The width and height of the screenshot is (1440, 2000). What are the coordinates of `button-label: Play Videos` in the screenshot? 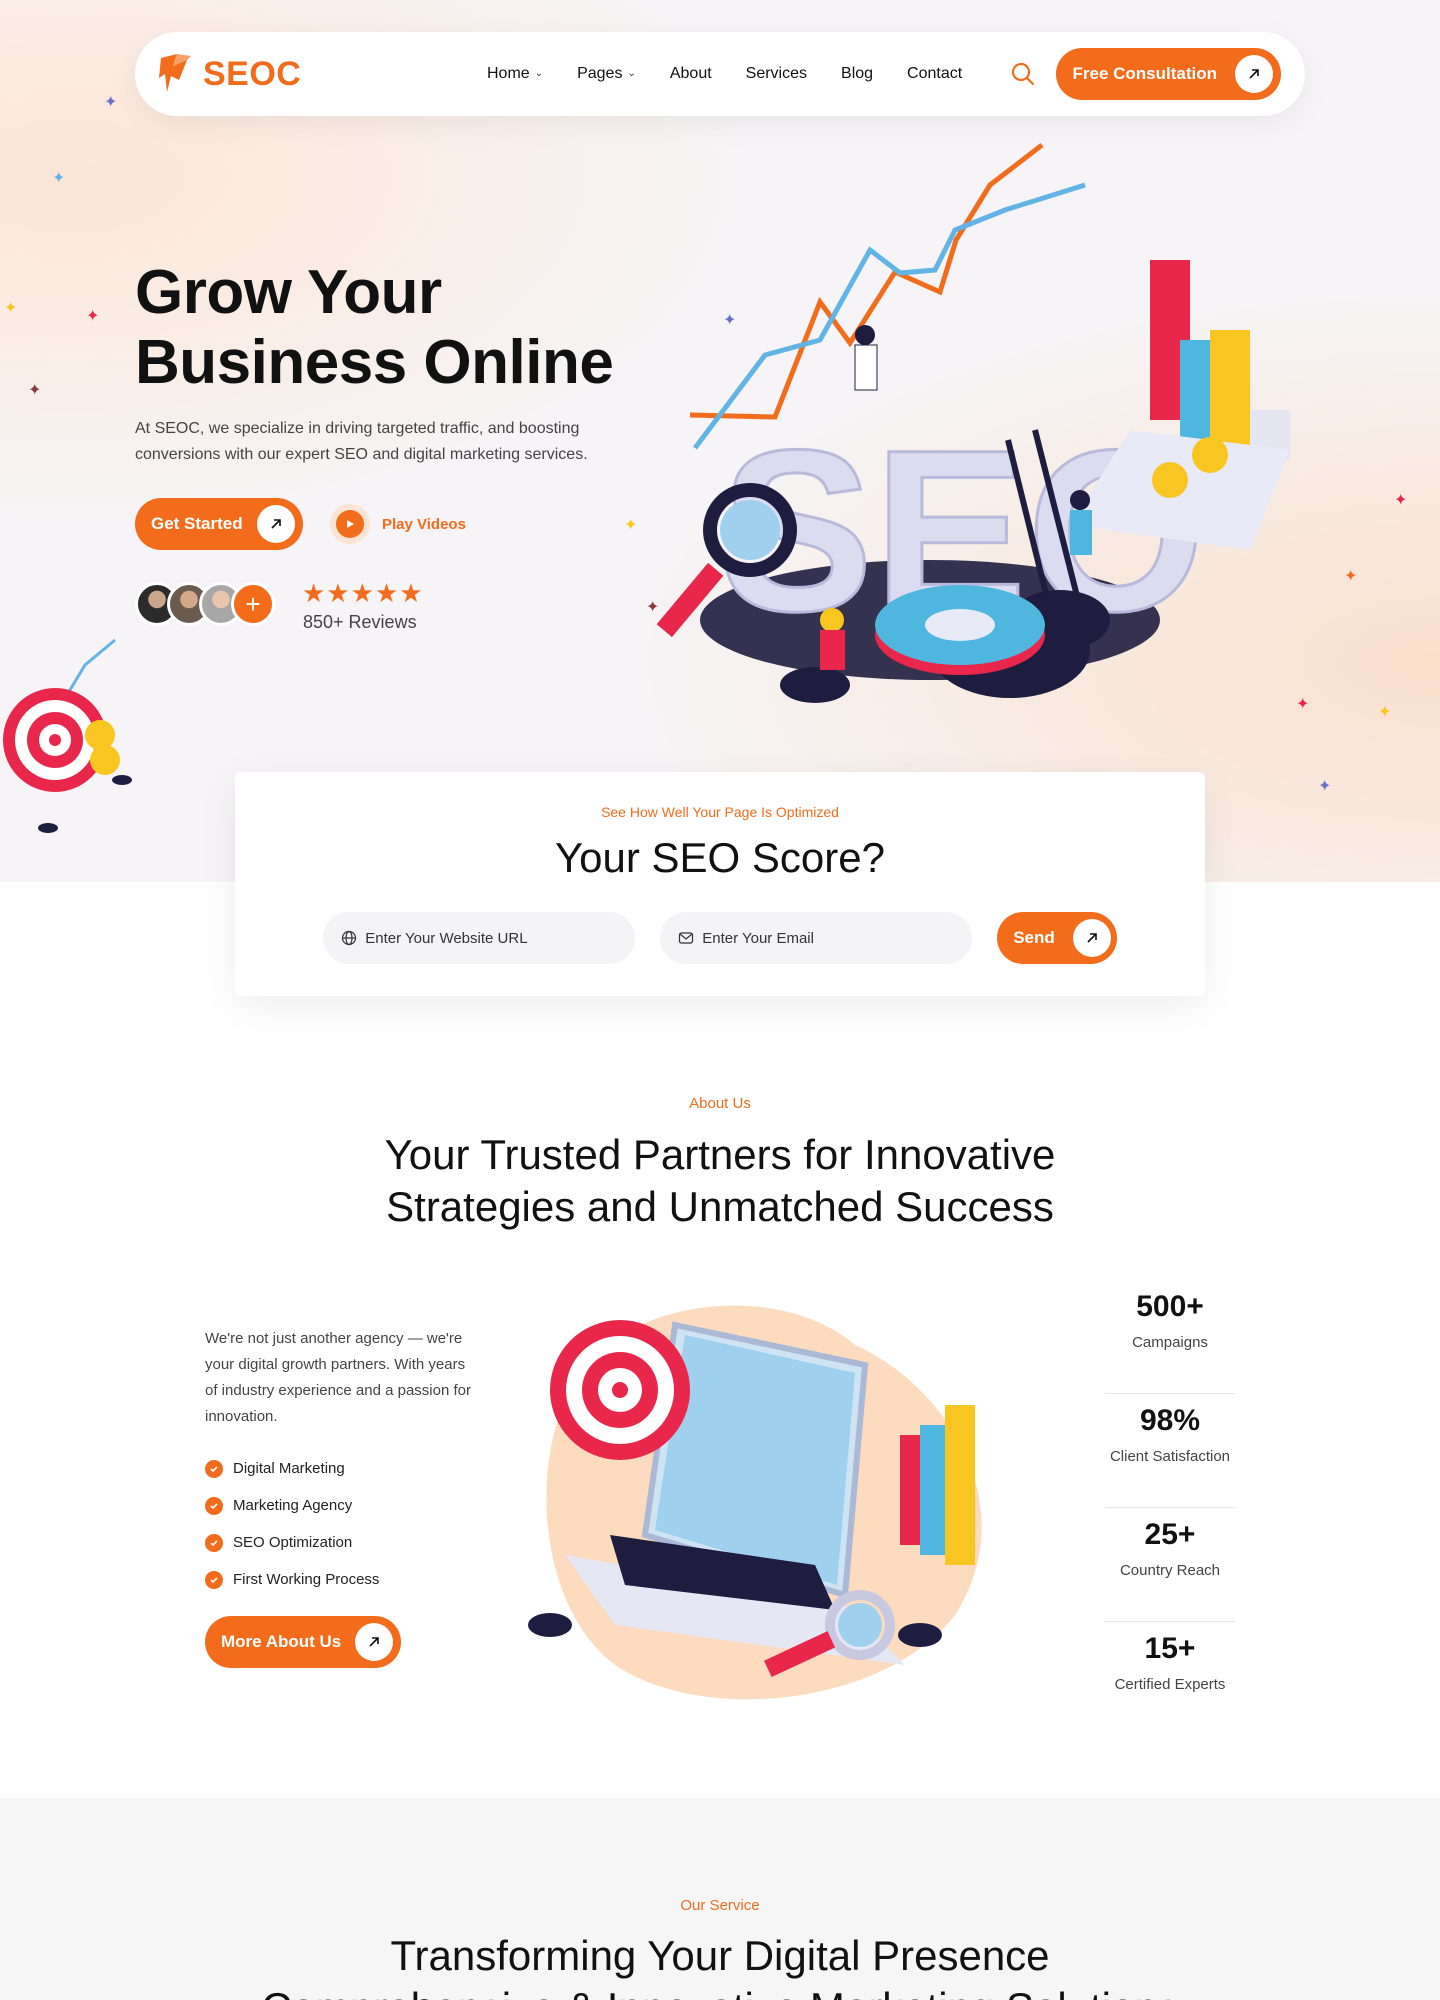 It's located at (424, 524).